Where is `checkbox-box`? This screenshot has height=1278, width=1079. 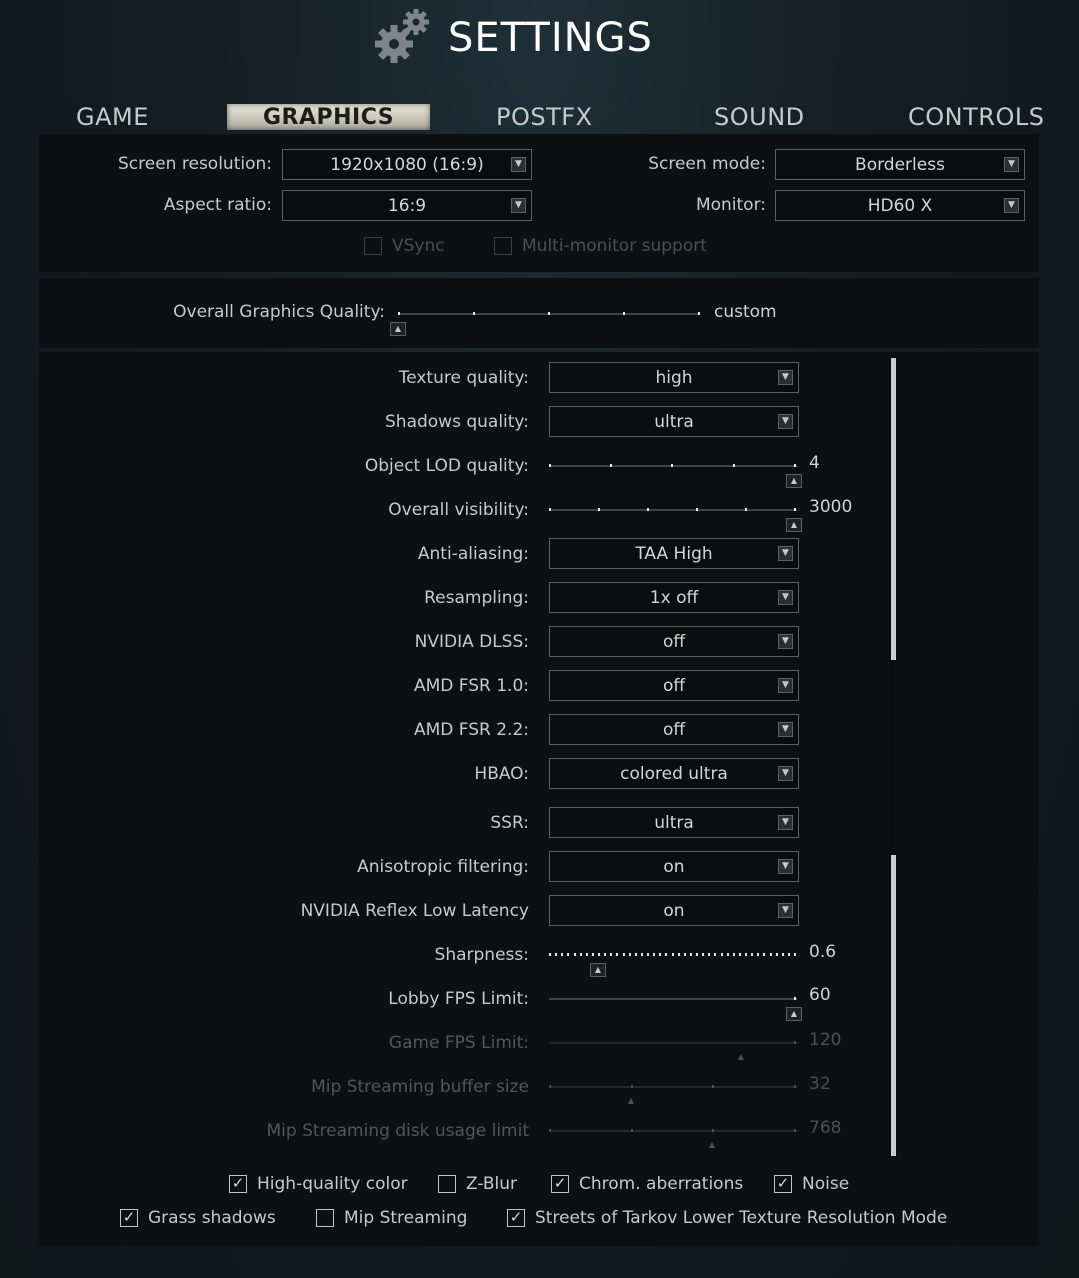
checkbox-box is located at coordinates (373, 246).